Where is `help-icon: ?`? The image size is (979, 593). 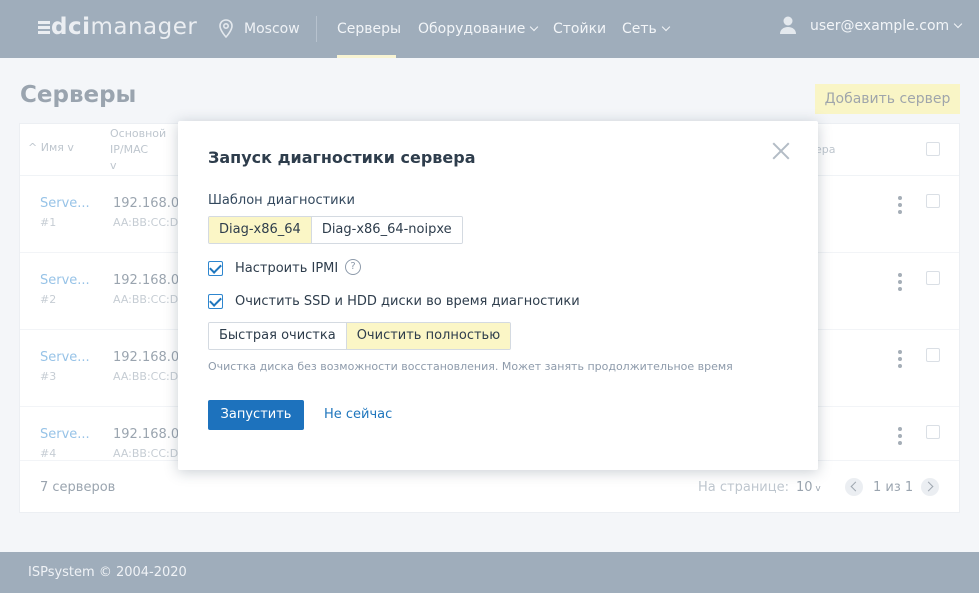 help-icon: ? is located at coordinates (353, 267).